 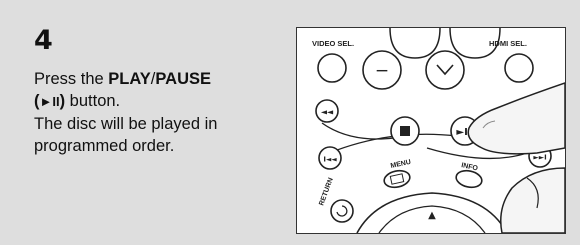 I want to click on hdmi-sel-button, so click(x=519, y=68).